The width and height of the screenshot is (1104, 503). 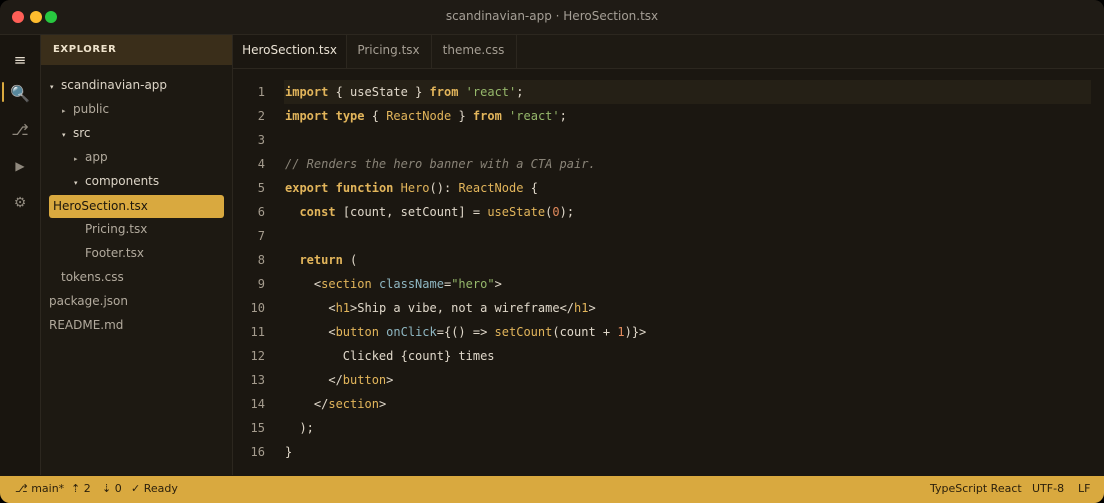 I want to click on explorer-header: EXPLORER, so click(x=136, y=50).